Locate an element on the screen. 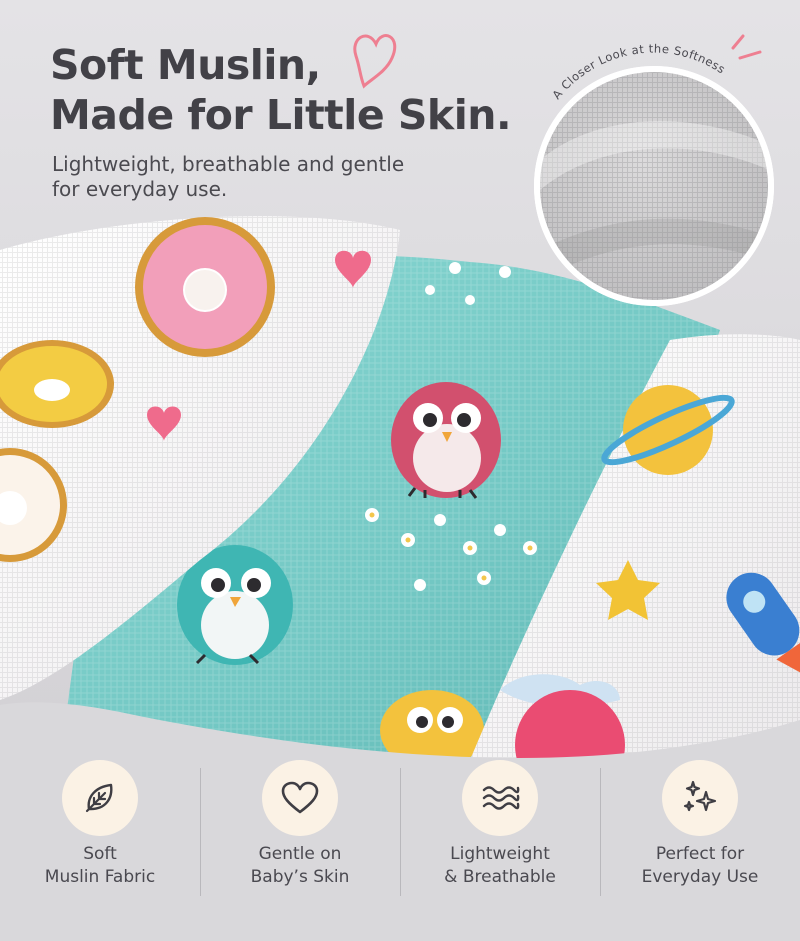 This screenshot has width=800, height=941. feature-label-line-2: & Breathable is located at coordinates (500, 877).